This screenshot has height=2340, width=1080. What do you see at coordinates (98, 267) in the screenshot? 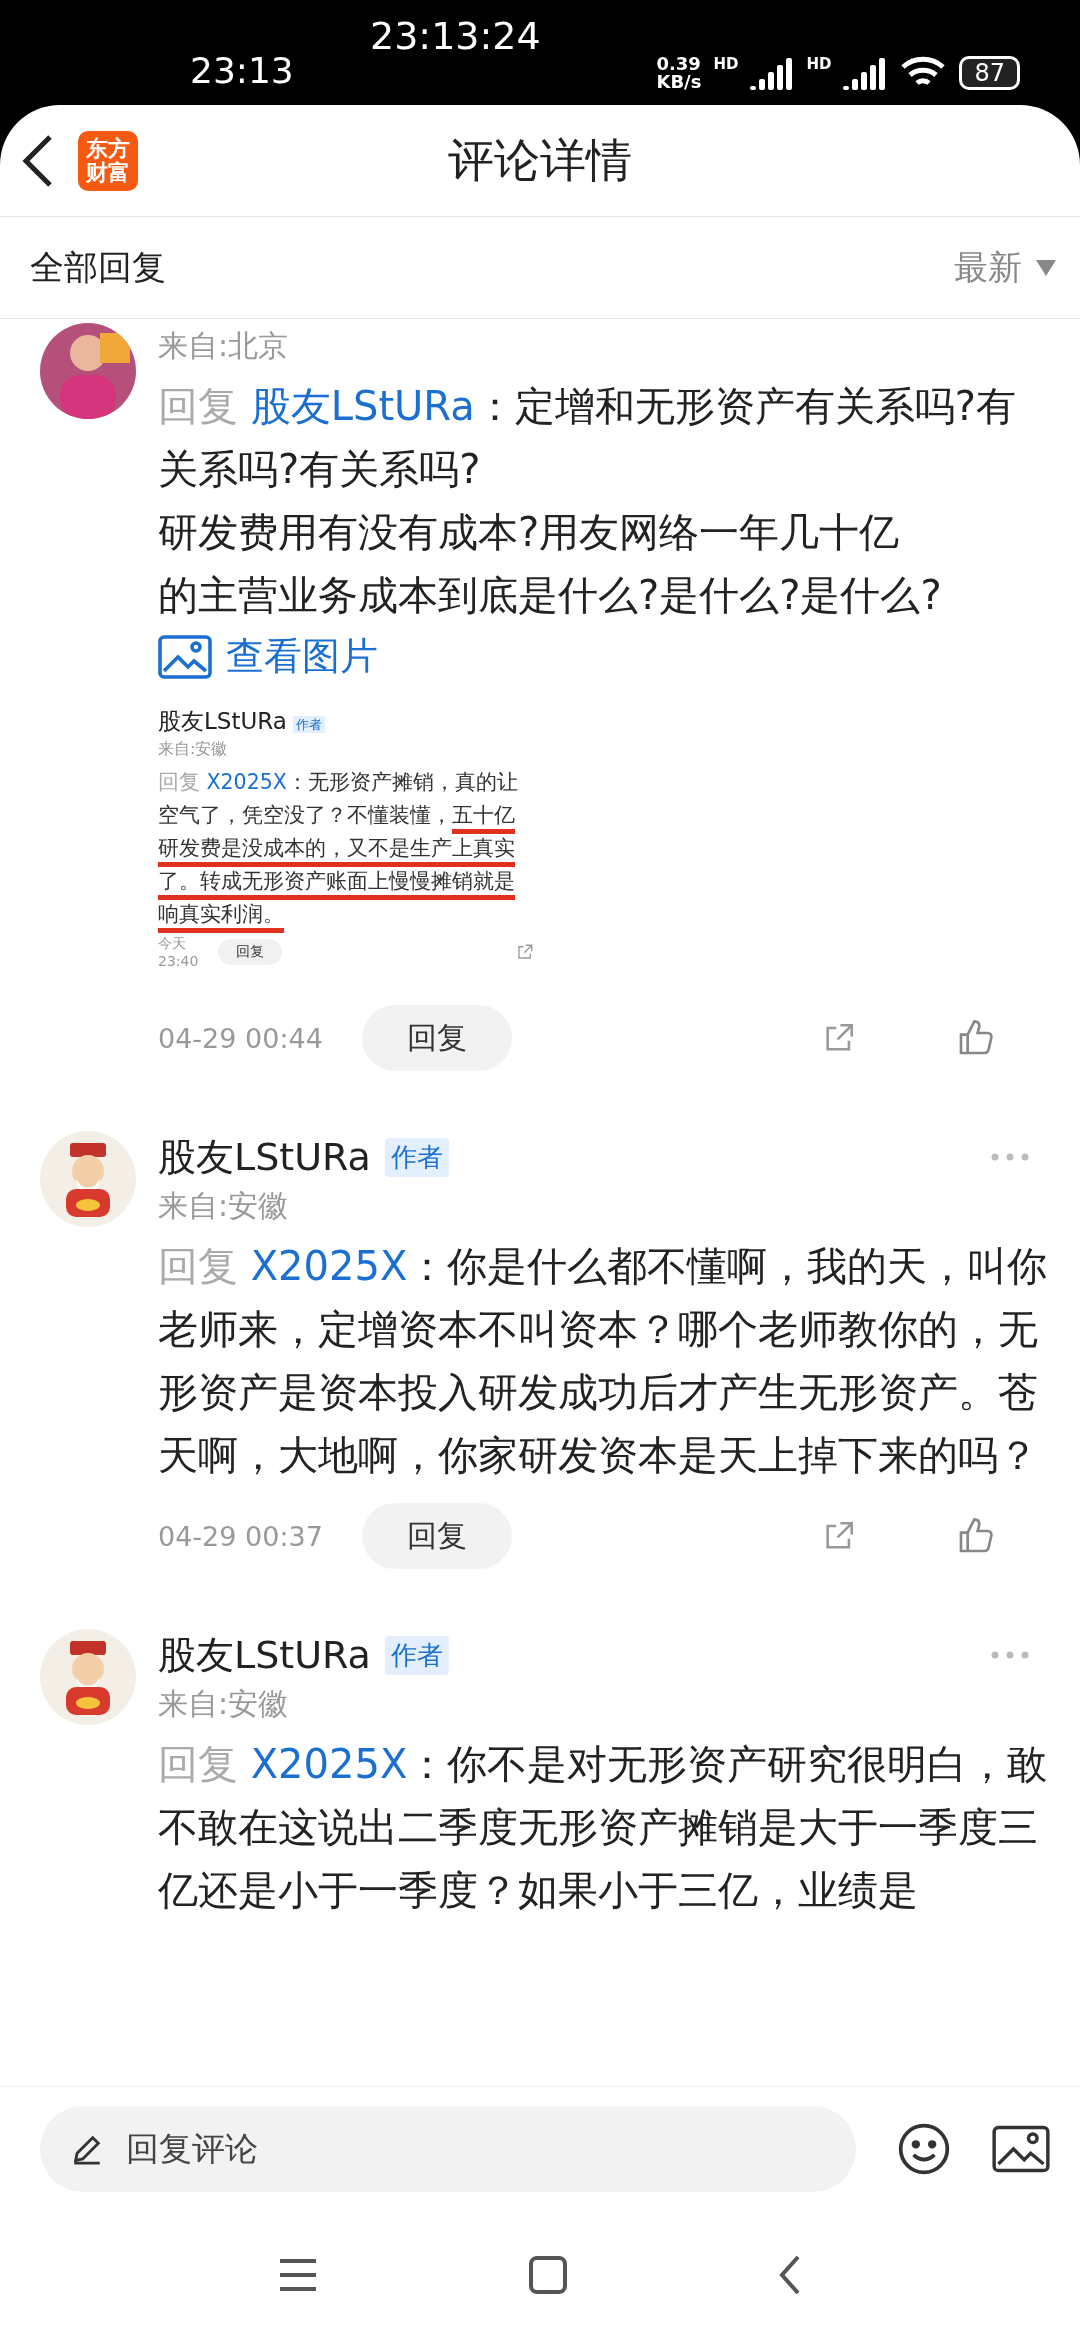
I see `section-label: 全部回复` at bounding box center [98, 267].